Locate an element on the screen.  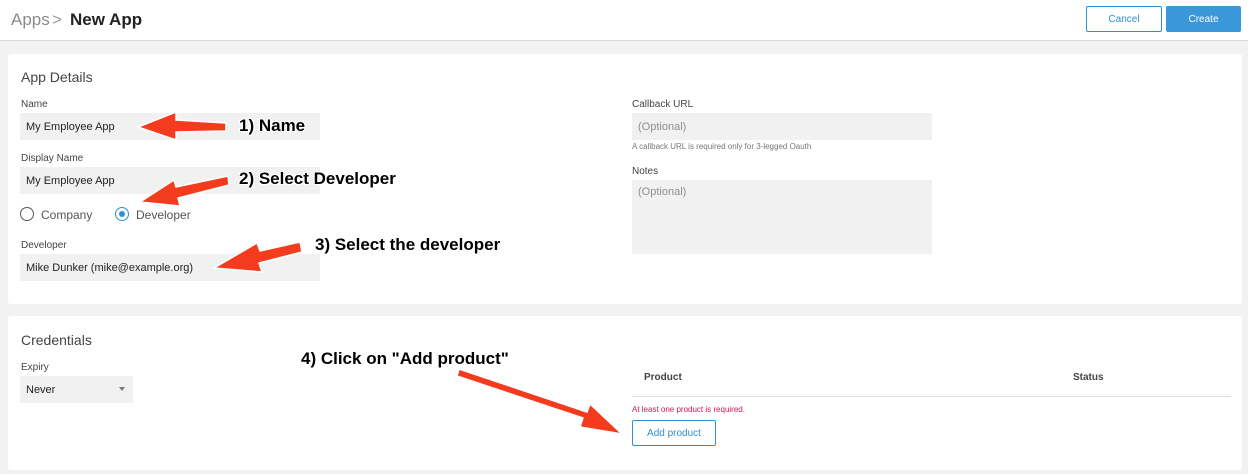
breadcrumb-apps: Apps is located at coordinates (30, 20).